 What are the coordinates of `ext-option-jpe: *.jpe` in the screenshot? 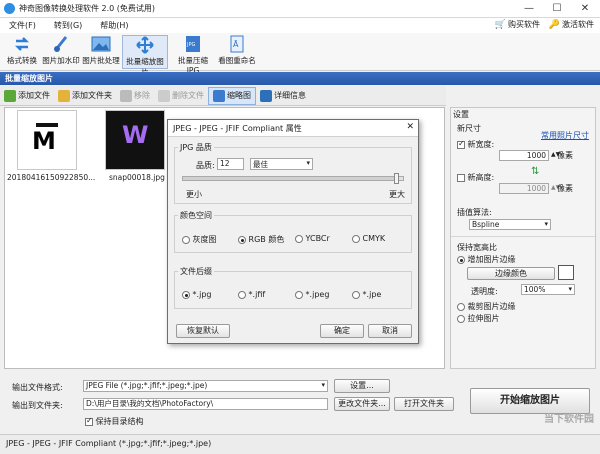 It's located at (366, 294).